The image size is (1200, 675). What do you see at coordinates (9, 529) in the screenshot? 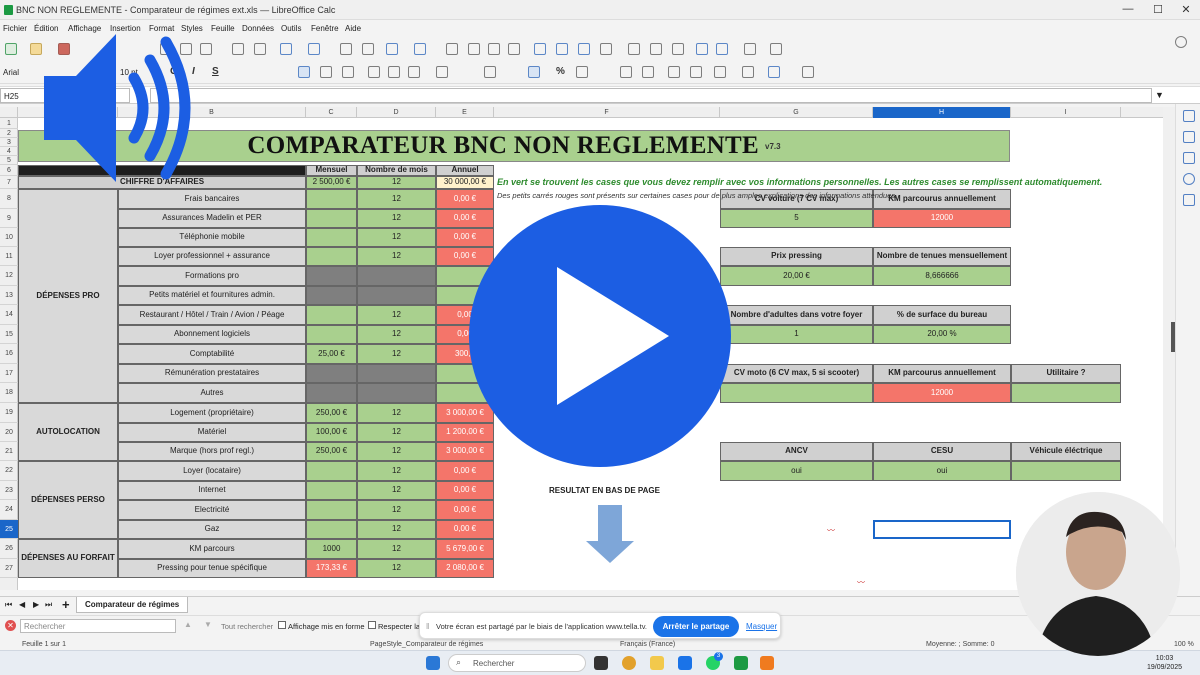
I see `row-header-25: 25` at bounding box center [9, 529].